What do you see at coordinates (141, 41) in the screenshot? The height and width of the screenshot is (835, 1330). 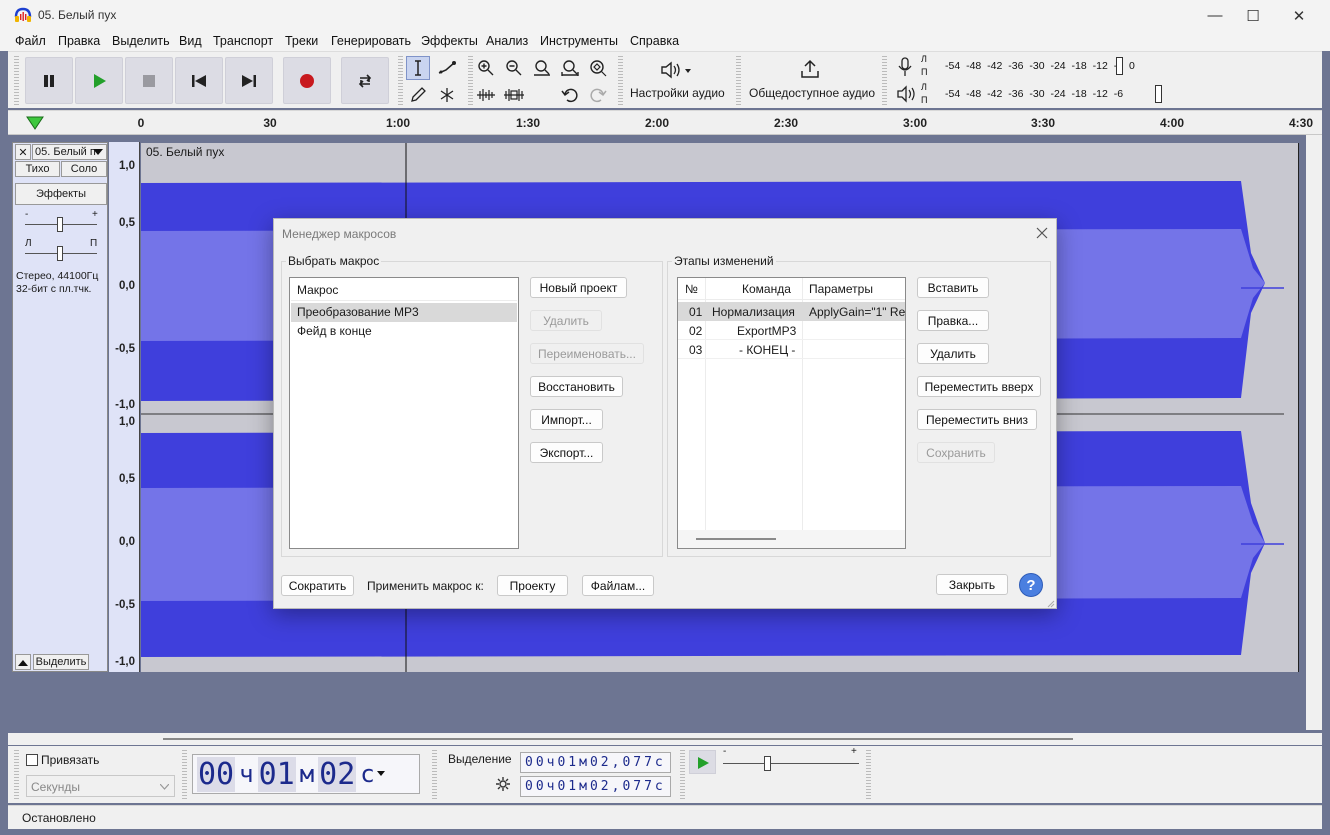 I see `menu-select: Выделить` at bounding box center [141, 41].